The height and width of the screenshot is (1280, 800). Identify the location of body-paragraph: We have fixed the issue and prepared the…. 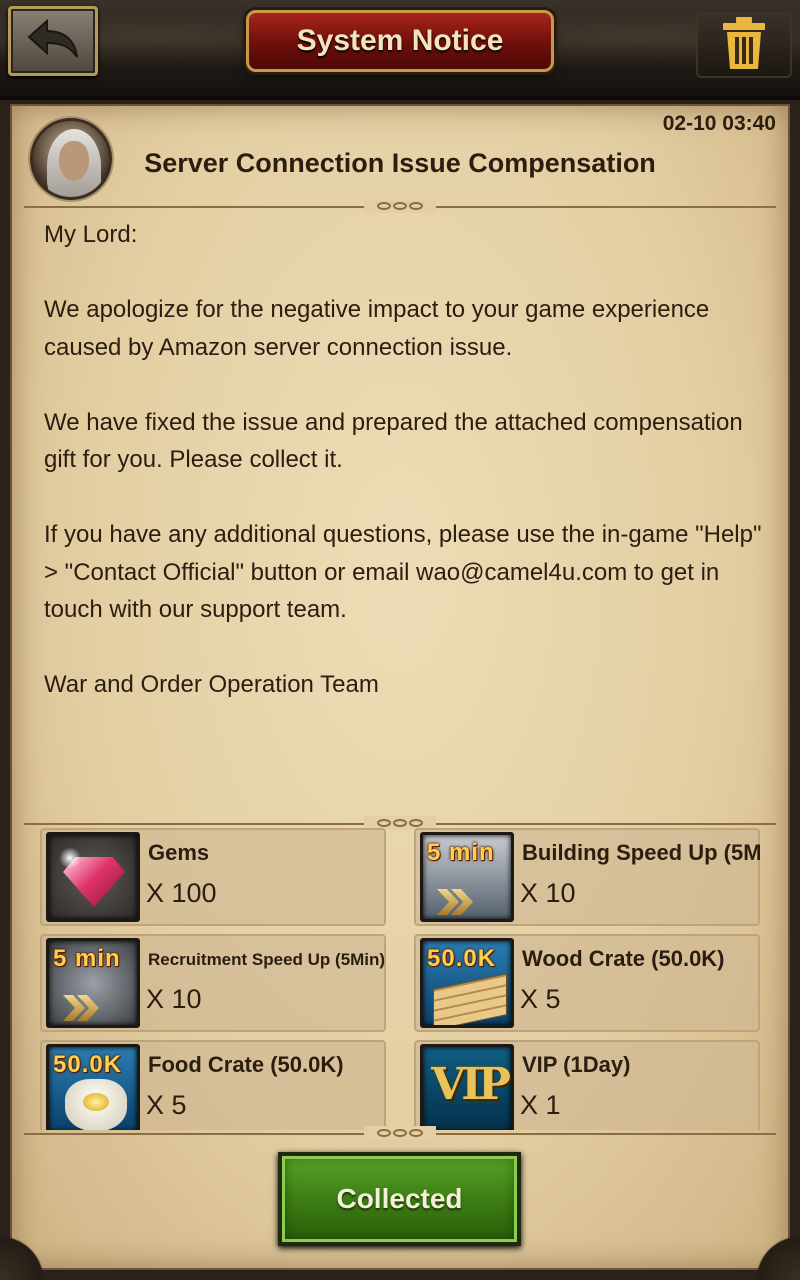
(393, 441).